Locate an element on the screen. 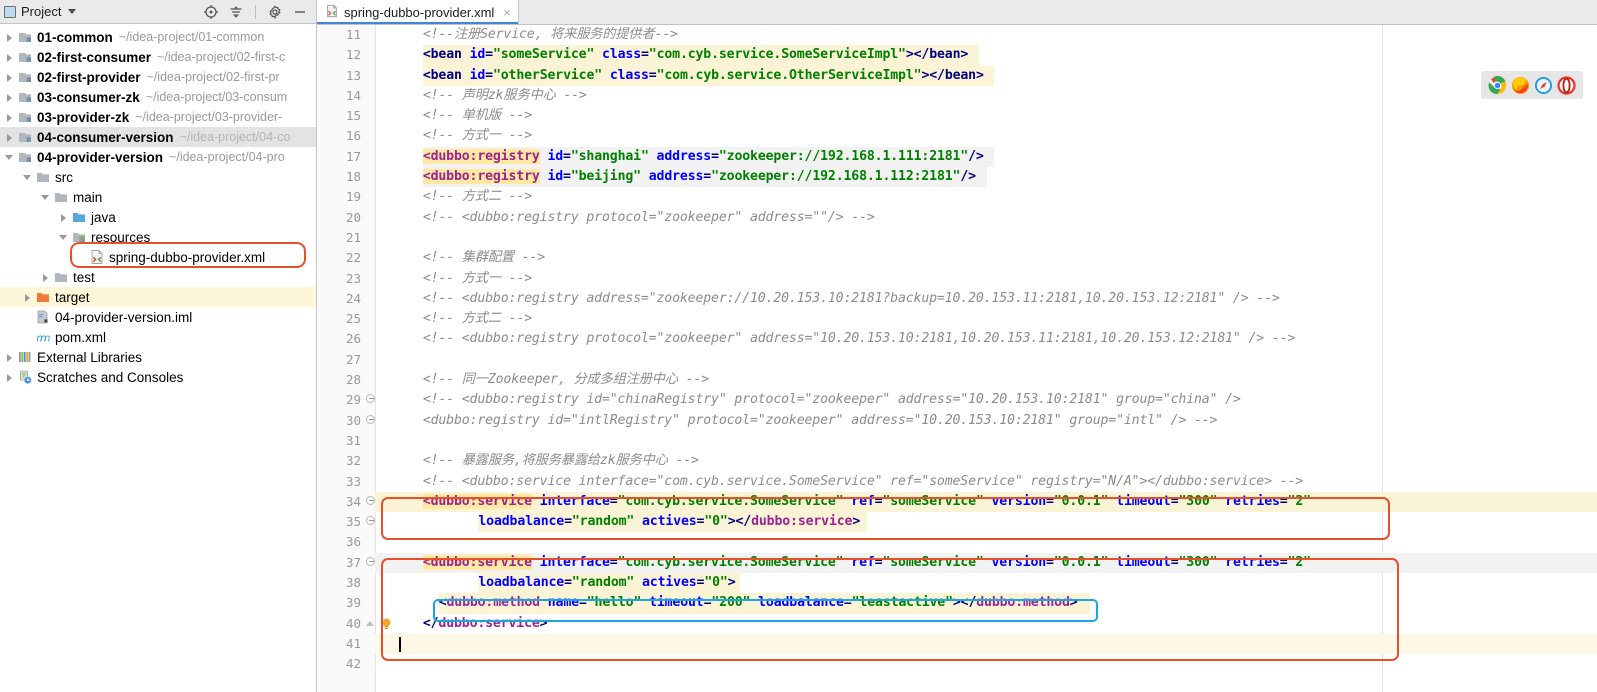 The image size is (1597, 692). code-text: </dubbo:service> is located at coordinates (485, 624).